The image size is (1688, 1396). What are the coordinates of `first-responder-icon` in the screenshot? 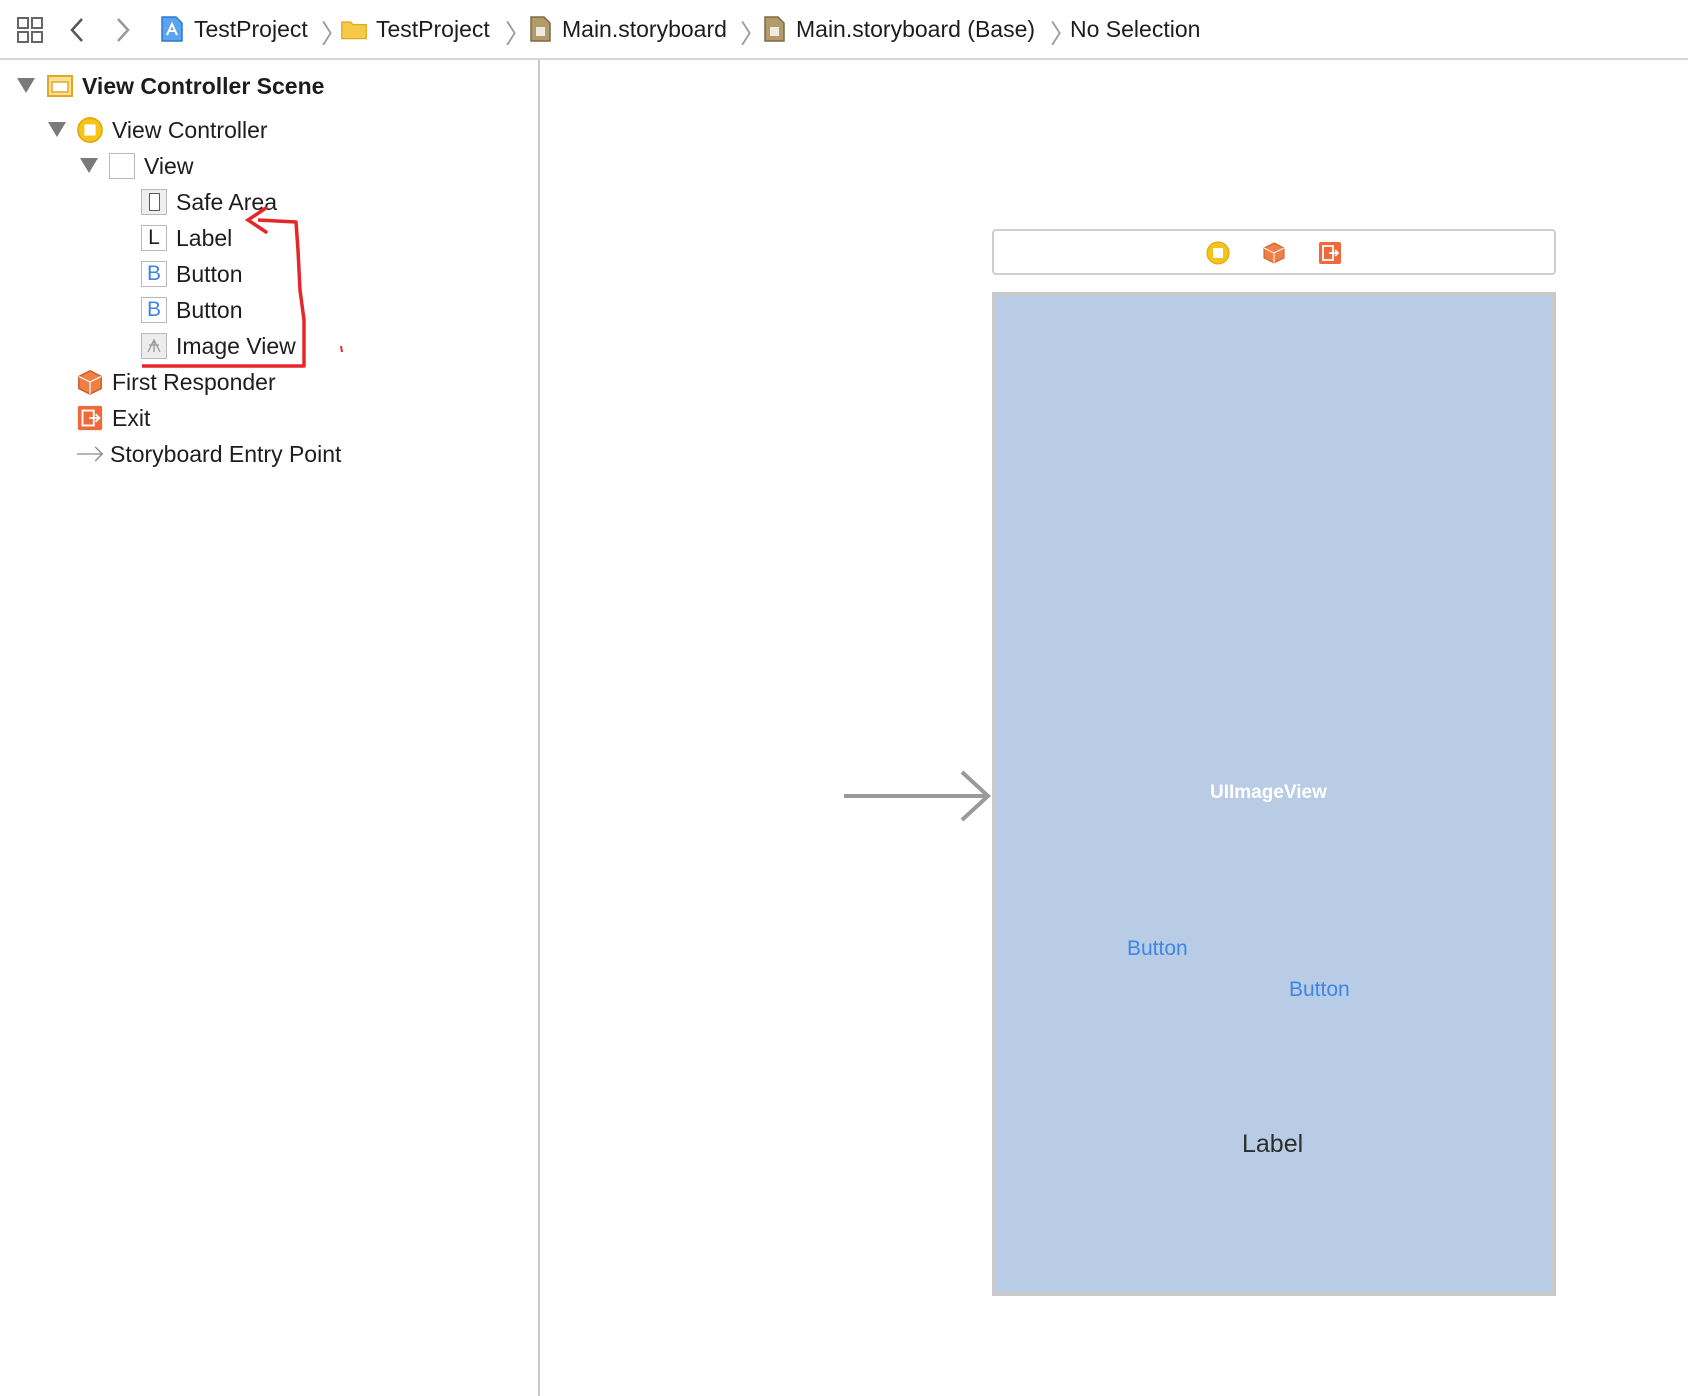 It's located at (1274, 253).